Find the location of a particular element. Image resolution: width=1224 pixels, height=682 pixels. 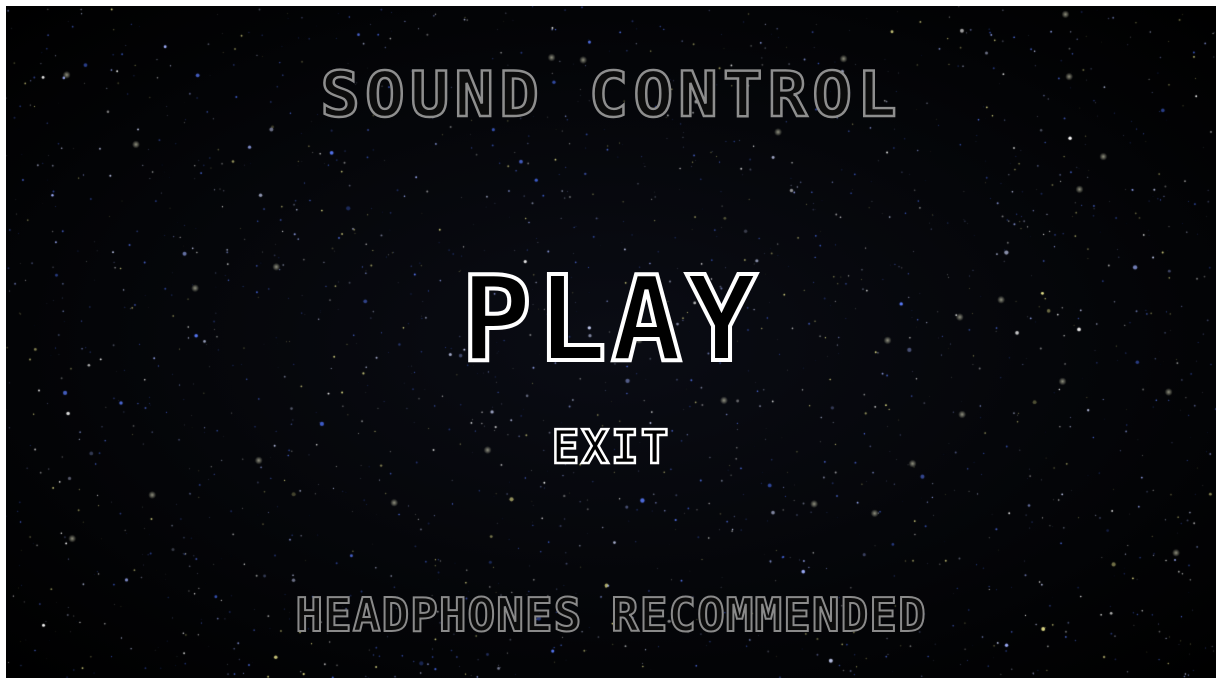

headphones-recommended-note: HEADPHONES RECOMMENDED is located at coordinates (610, 615).